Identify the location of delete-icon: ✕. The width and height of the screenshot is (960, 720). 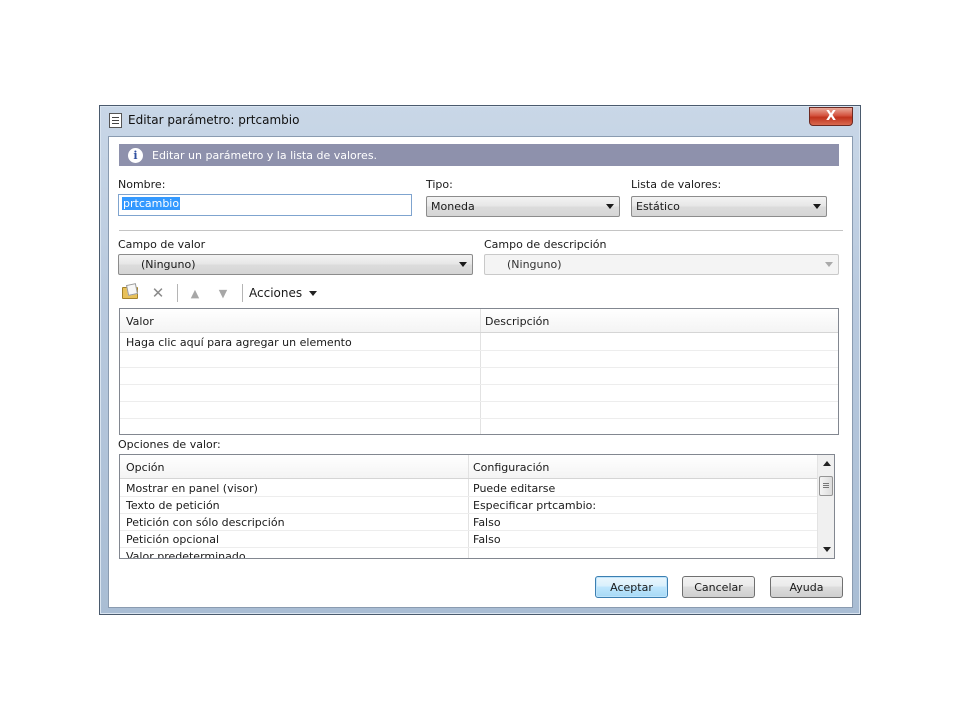
(158, 293).